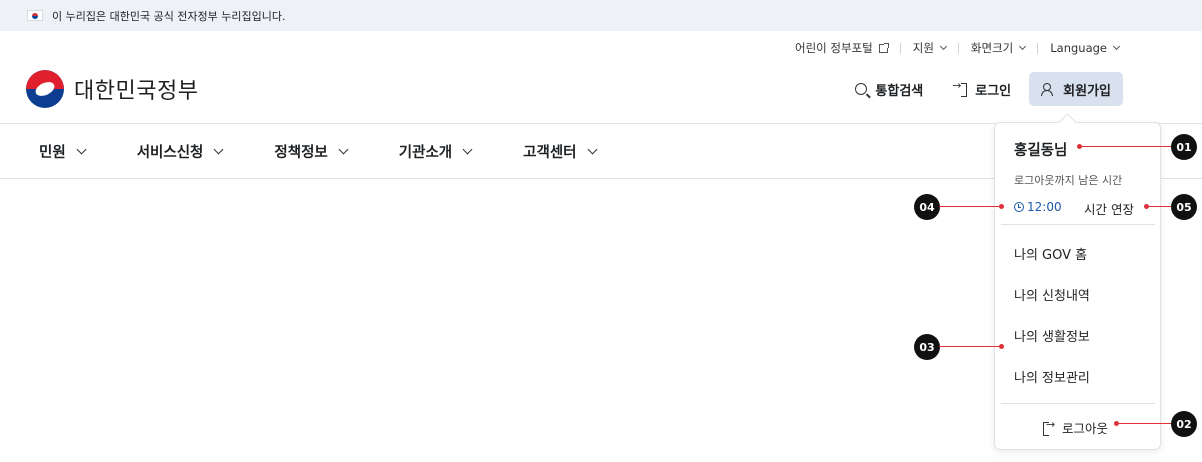  What do you see at coordinates (601, 15) in the screenshot?
I see `gov-official-banner: 이 누리집은 대한민국 공식 전자정부 누리집입니다.` at bounding box center [601, 15].